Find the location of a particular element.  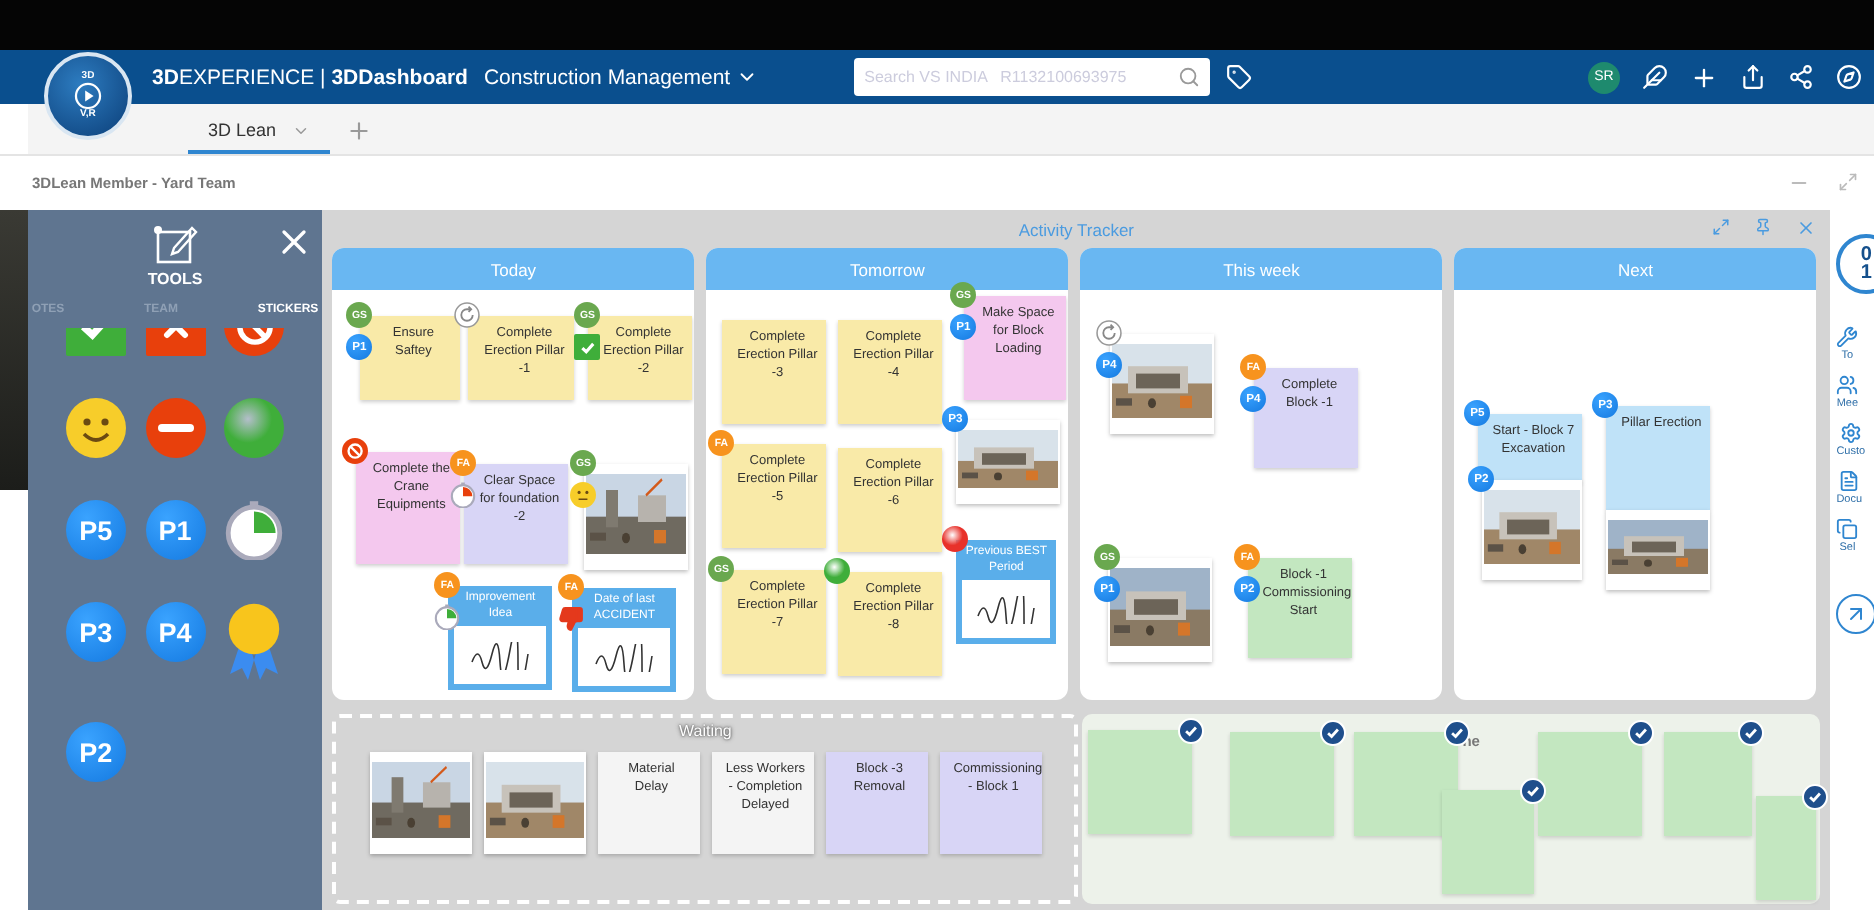

counter-digit: 1 is located at coordinates (1866, 273).